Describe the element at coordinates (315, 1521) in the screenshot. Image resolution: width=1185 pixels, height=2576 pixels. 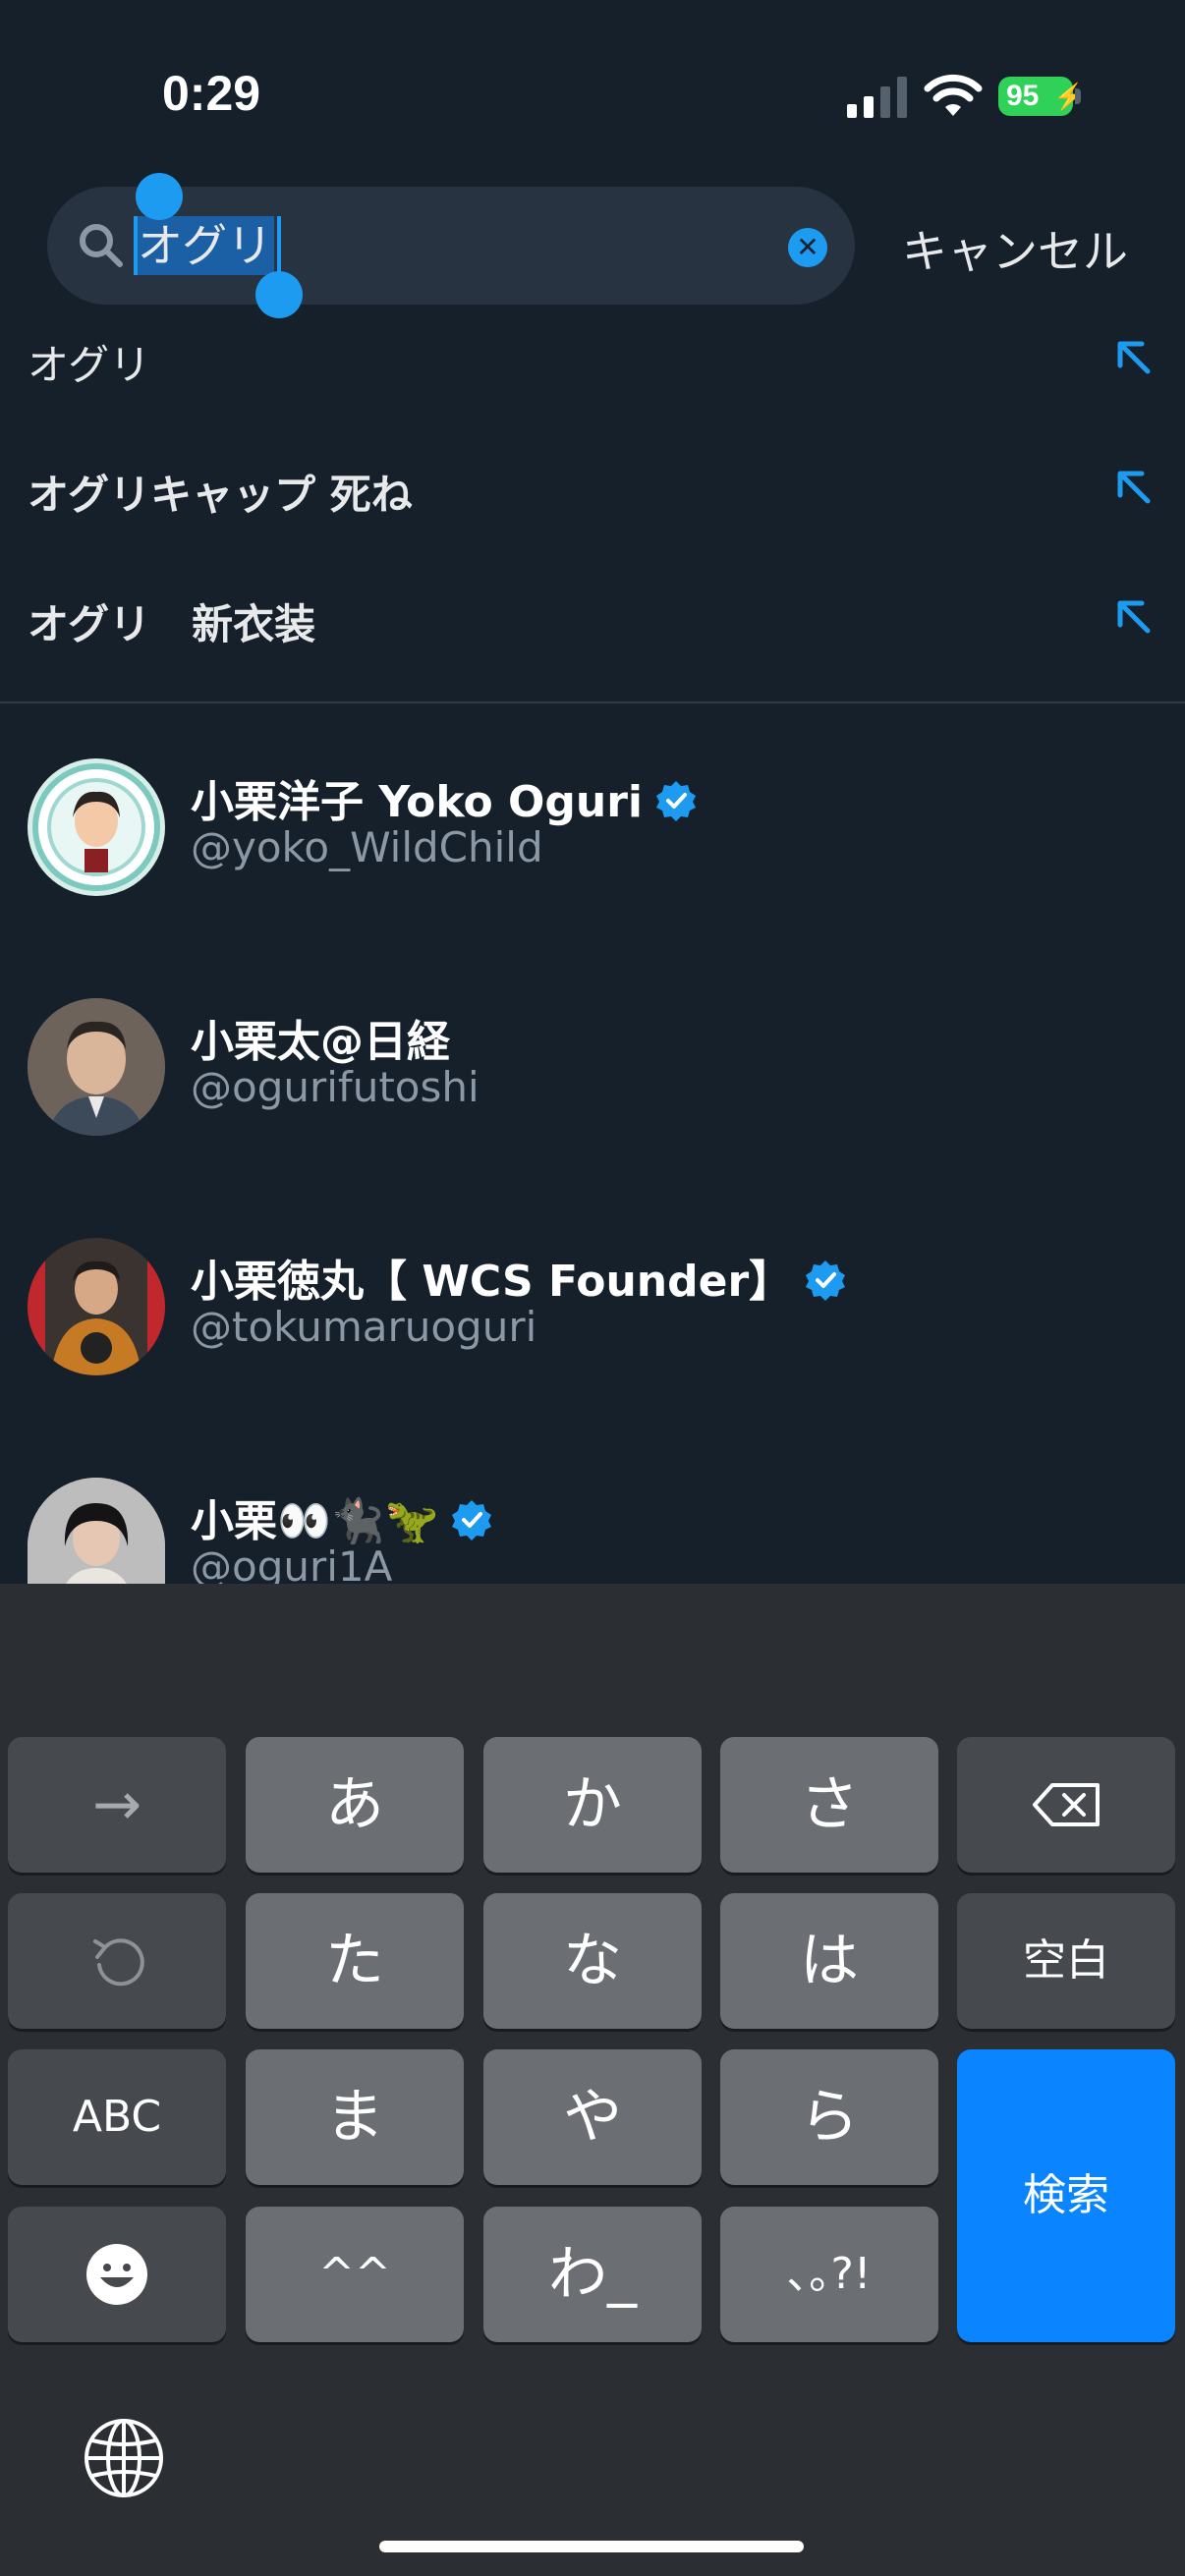
I see `user-name-text: 小栗👀🐈‍⬛🦖` at that location.